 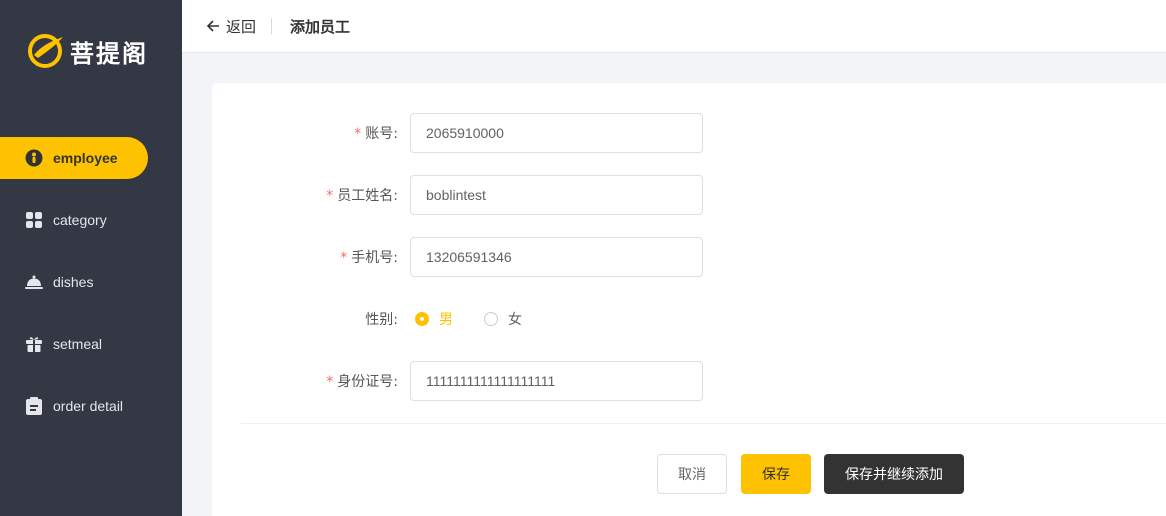 I want to click on phone-label: * 手机号:, so click(x=369, y=258).